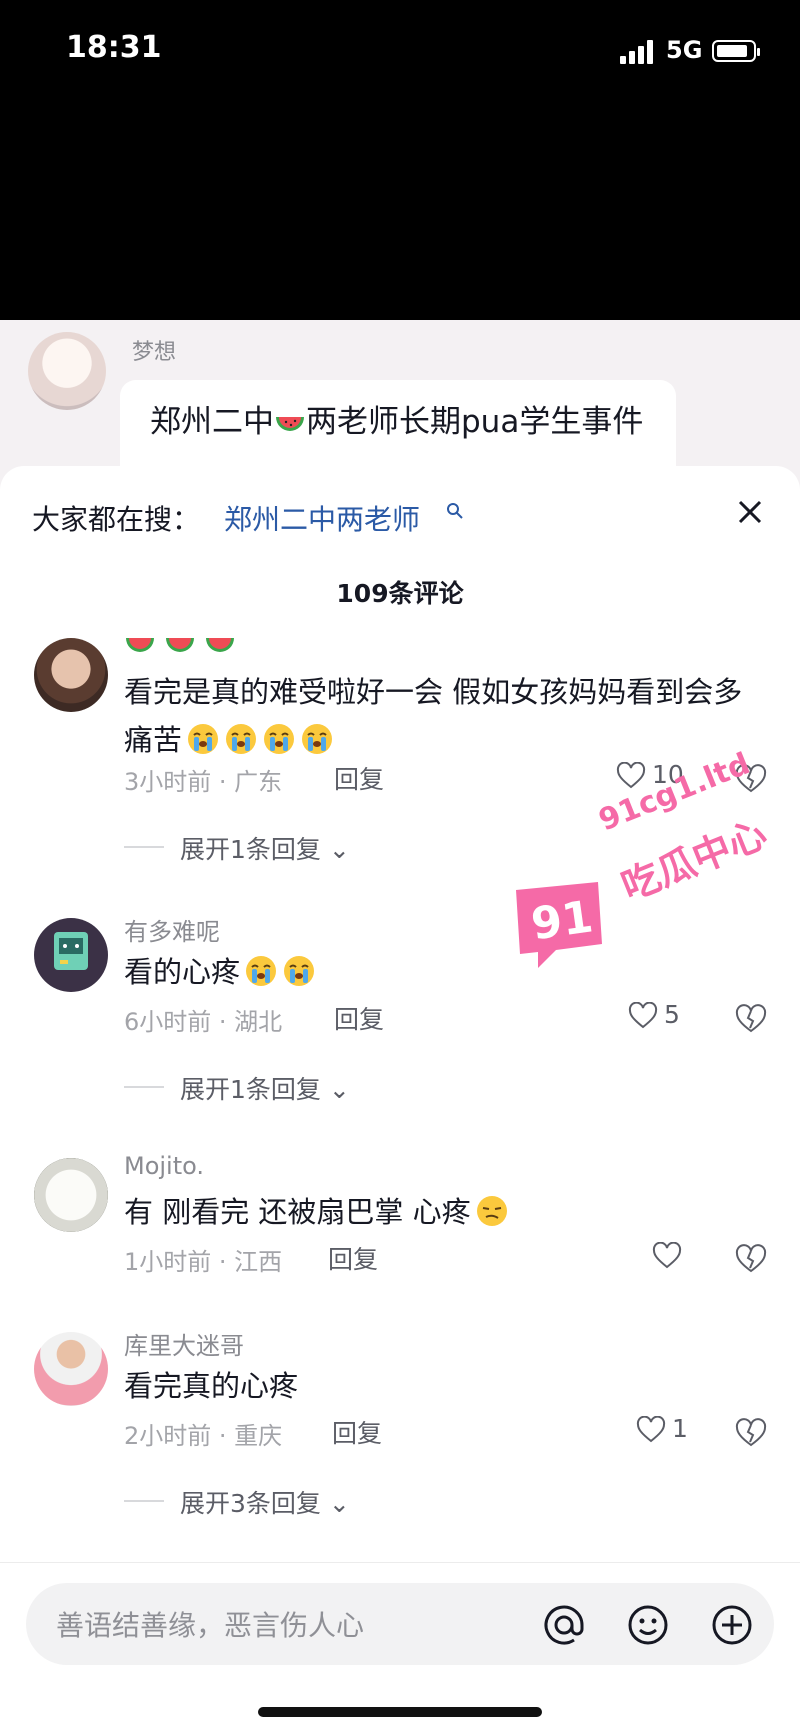 The width and height of the screenshot is (800, 1734). What do you see at coordinates (444, 1386) in the screenshot?
I see `comment-text: 看完真的心疼` at bounding box center [444, 1386].